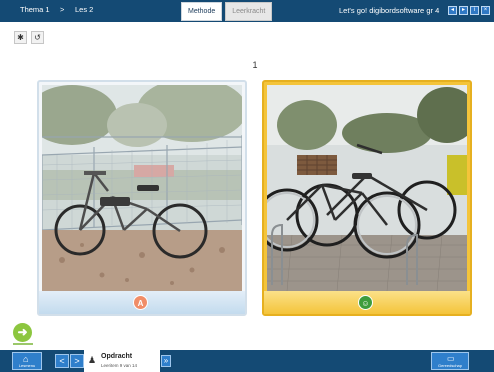  Describe the element at coordinates (452, 10) in the screenshot. I see `prev-icon: ◂` at that location.